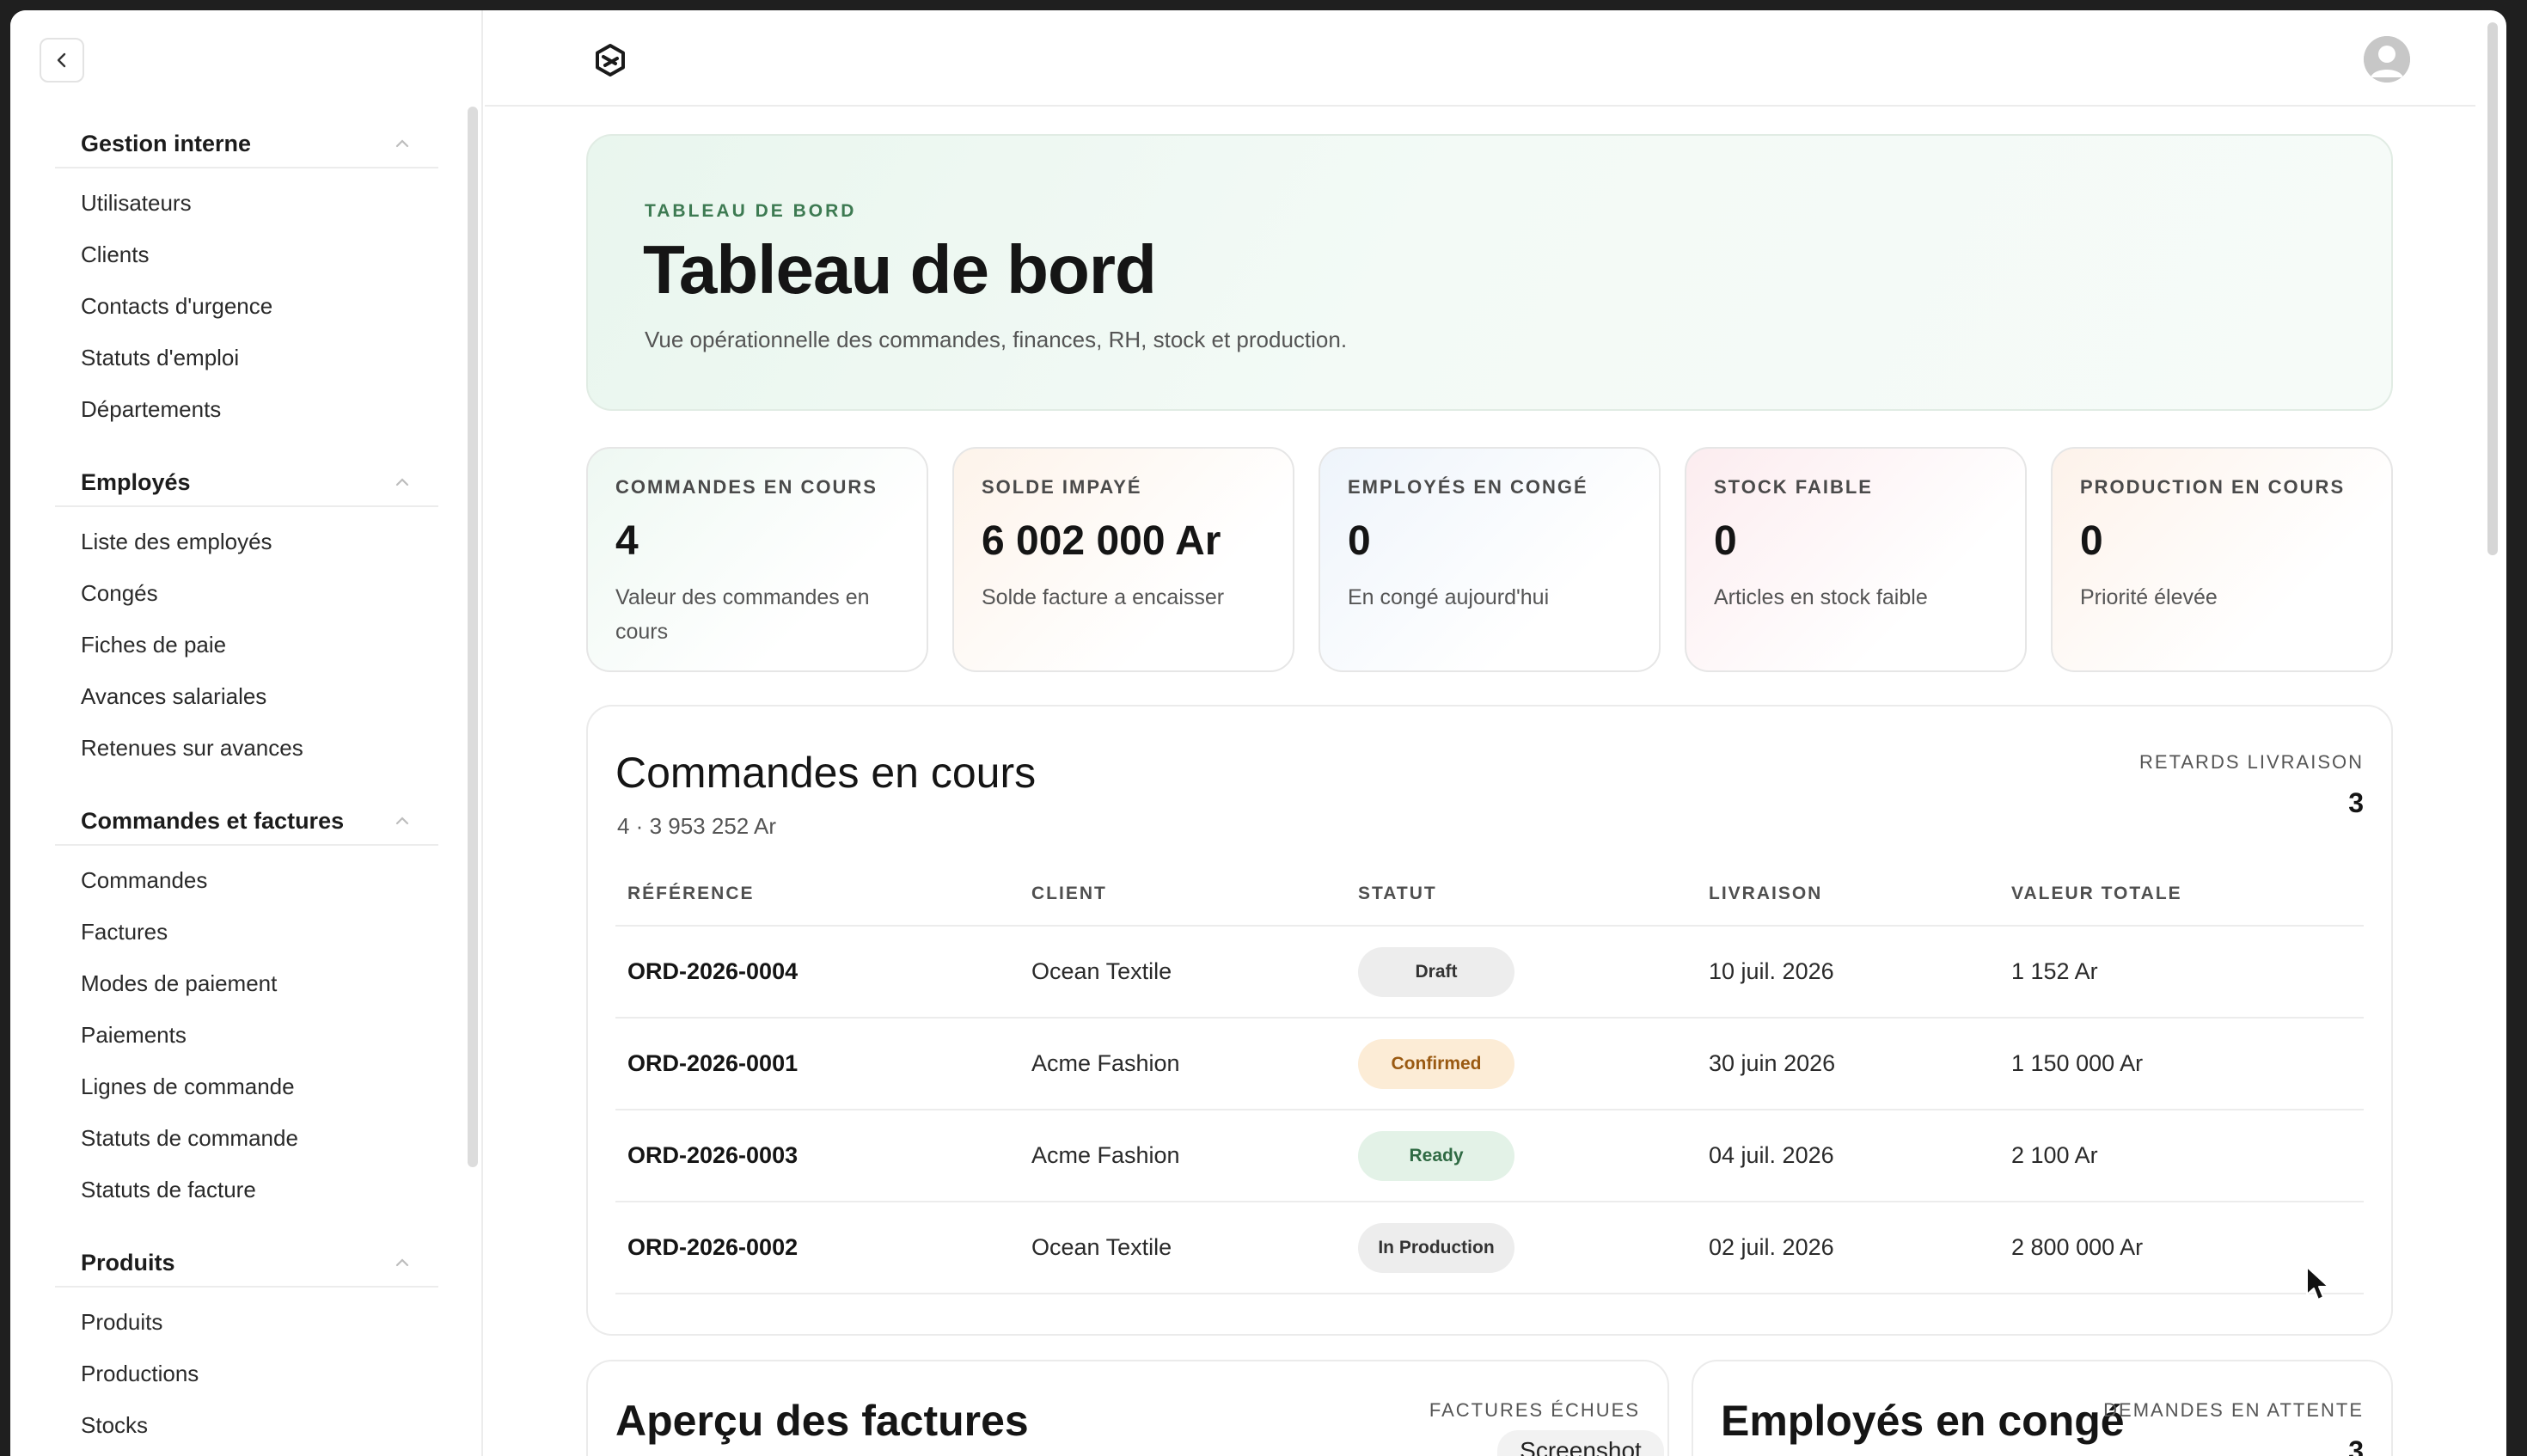 This screenshot has height=1456, width=2527. I want to click on page-scrollbar, so click(2492, 288).